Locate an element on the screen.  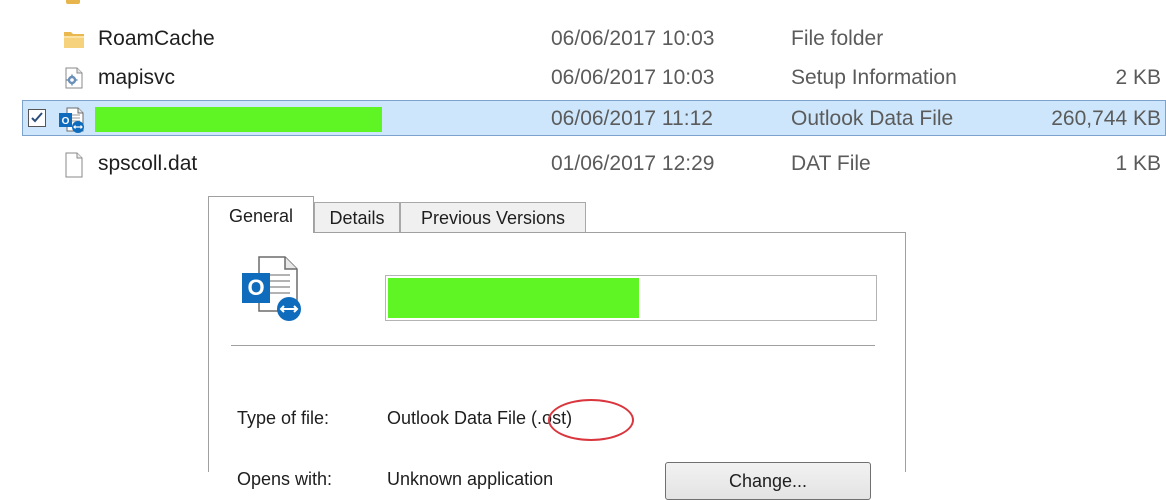
opens-with-value: Unknown application is located at coordinates (470, 479).